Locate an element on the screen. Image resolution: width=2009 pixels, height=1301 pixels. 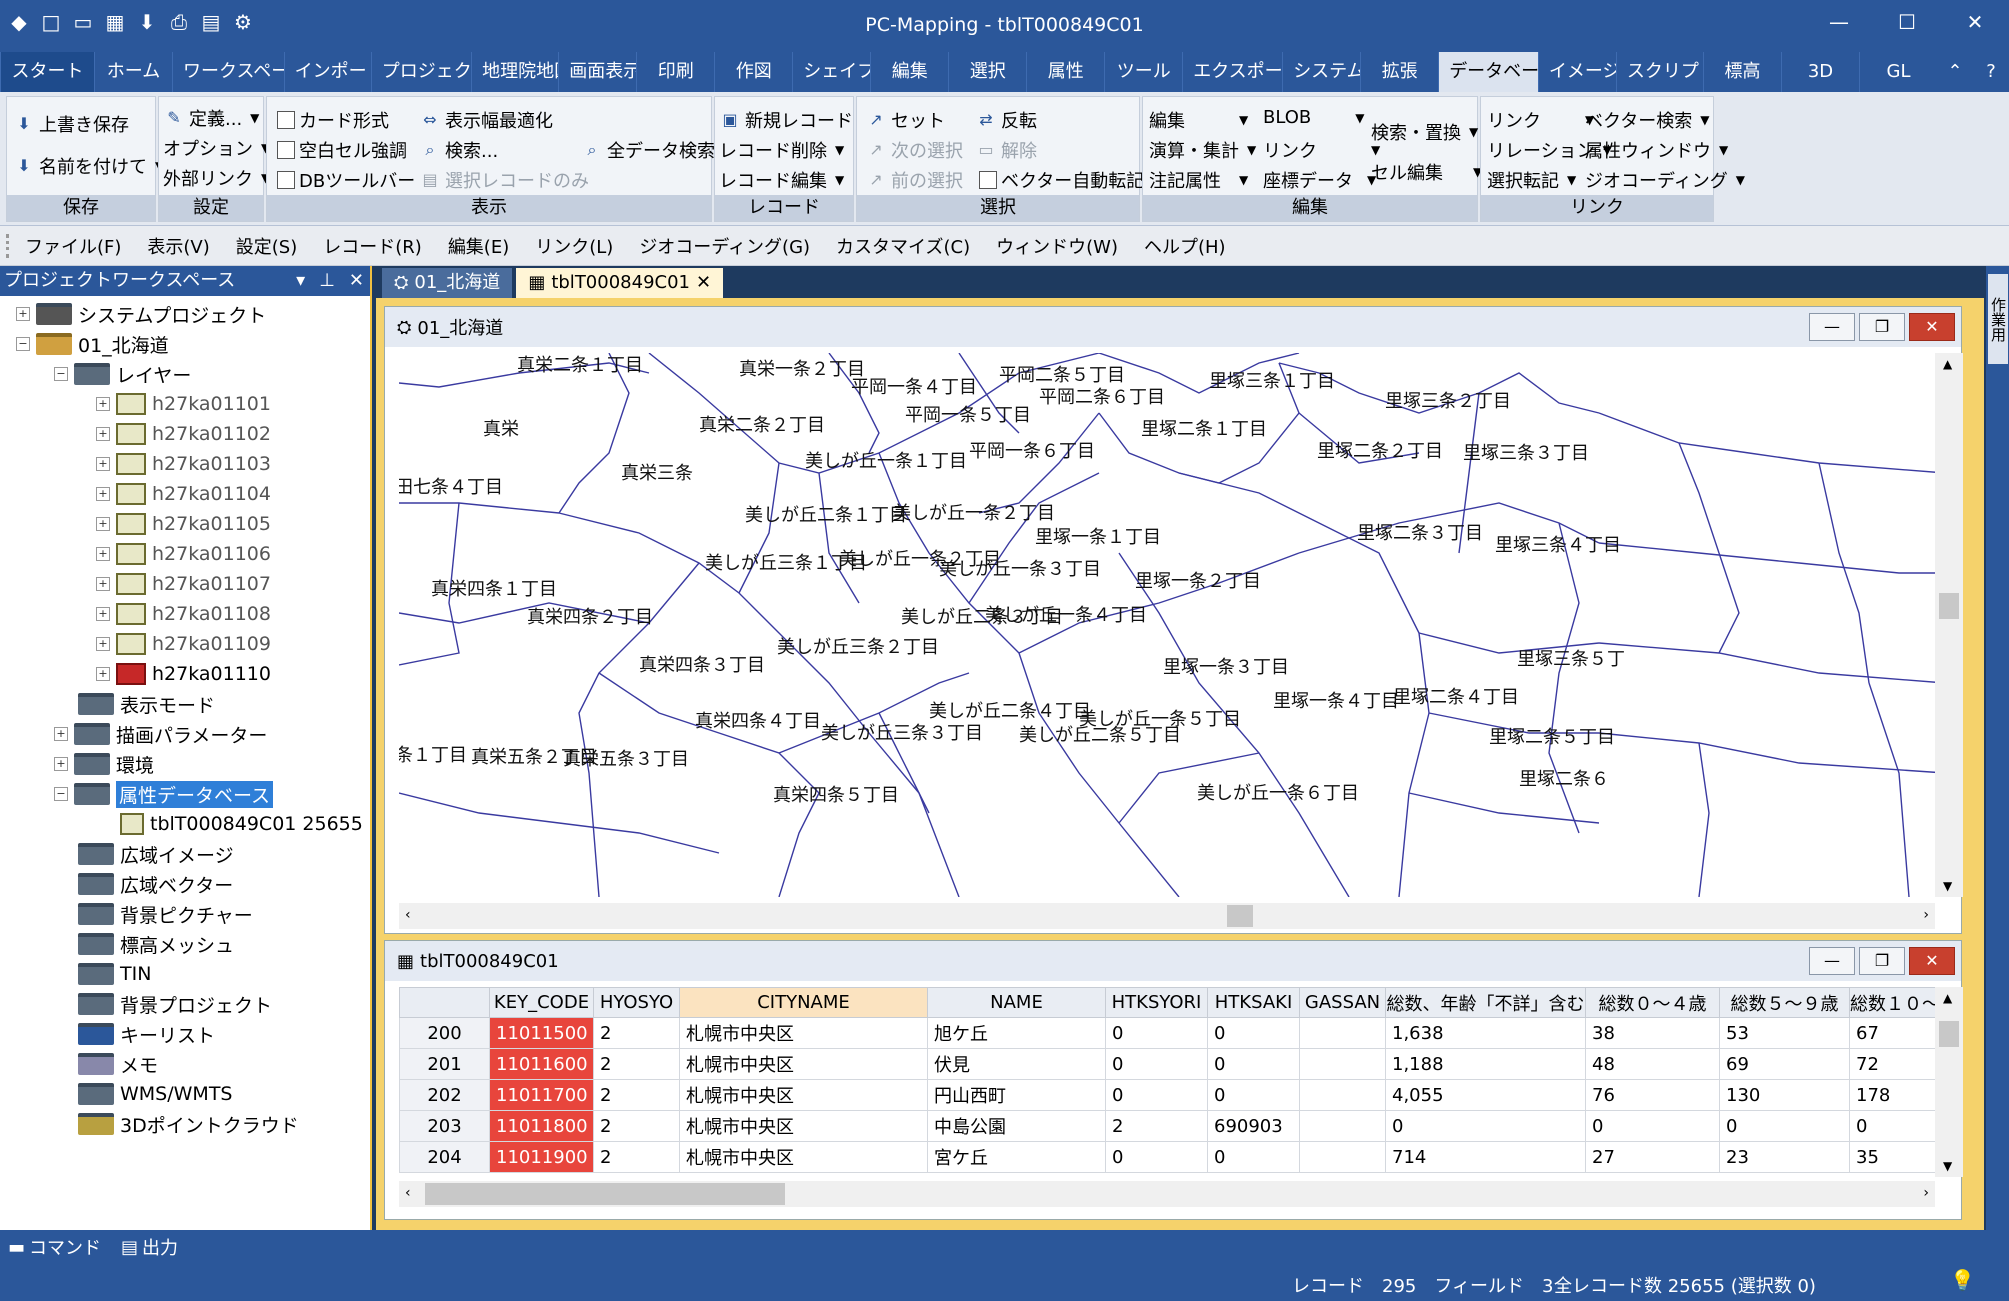
column-header: KEY_CODE is located at coordinates (541, 1002).